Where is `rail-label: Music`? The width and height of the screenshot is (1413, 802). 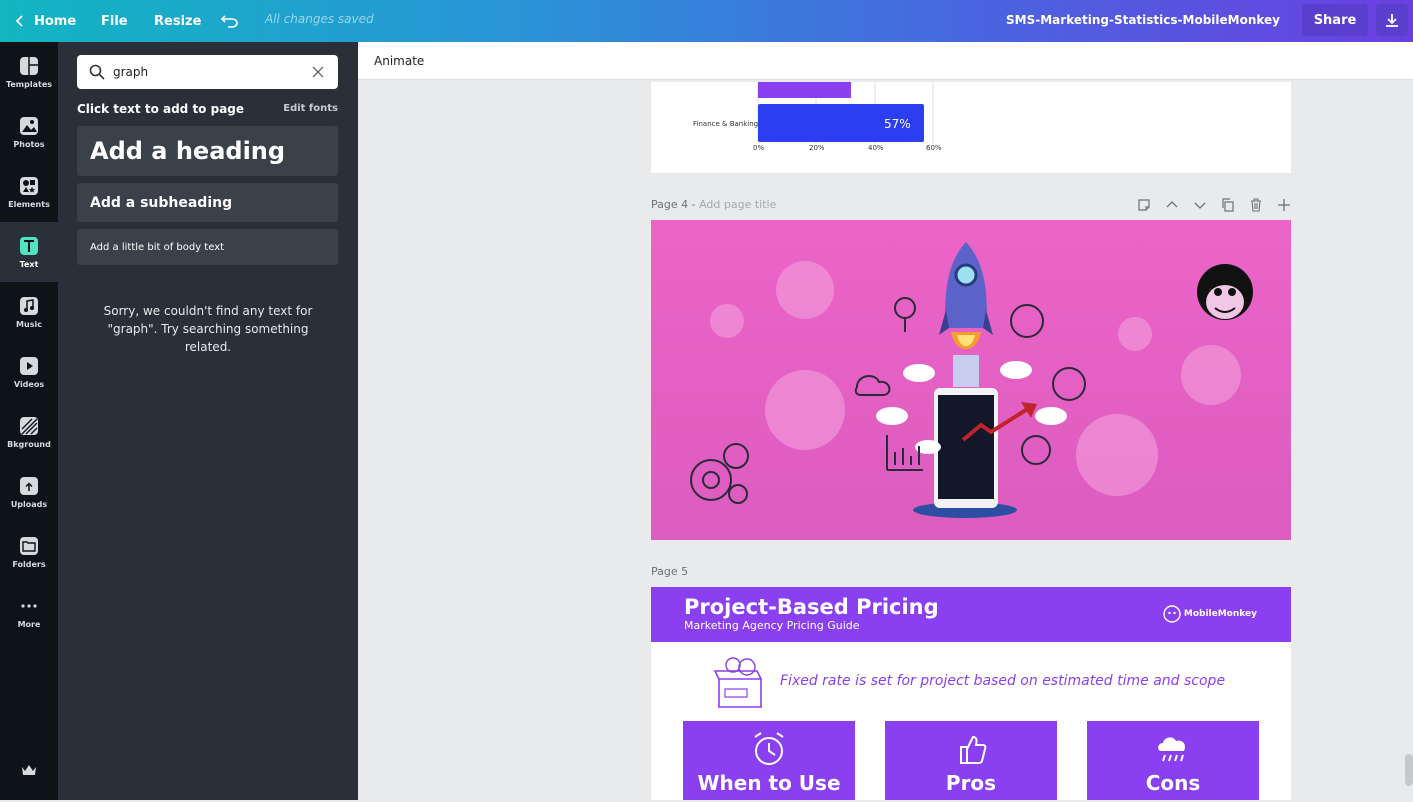
rail-label: Music is located at coordinates (29, 324).